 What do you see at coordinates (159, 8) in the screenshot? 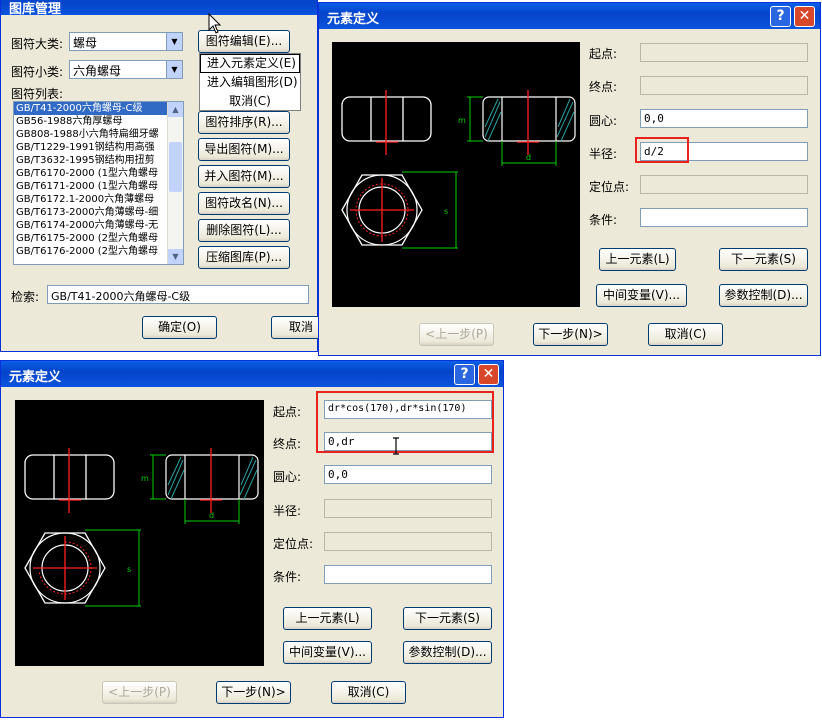
I see `library-titlebar: 图库管理` at bounding box center [159, 8].